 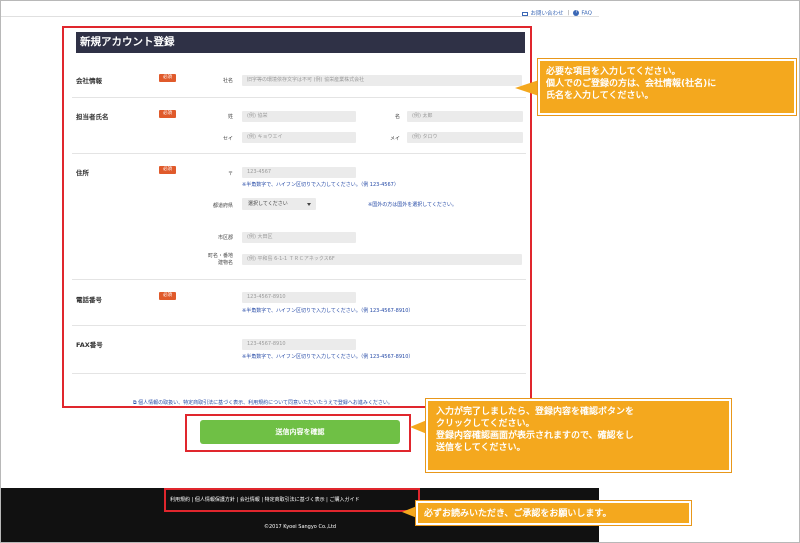 What do you see at coordinates (309, 204) in the screenshot?
I see `chevron-down-icon` at bounding box center [309, 204].